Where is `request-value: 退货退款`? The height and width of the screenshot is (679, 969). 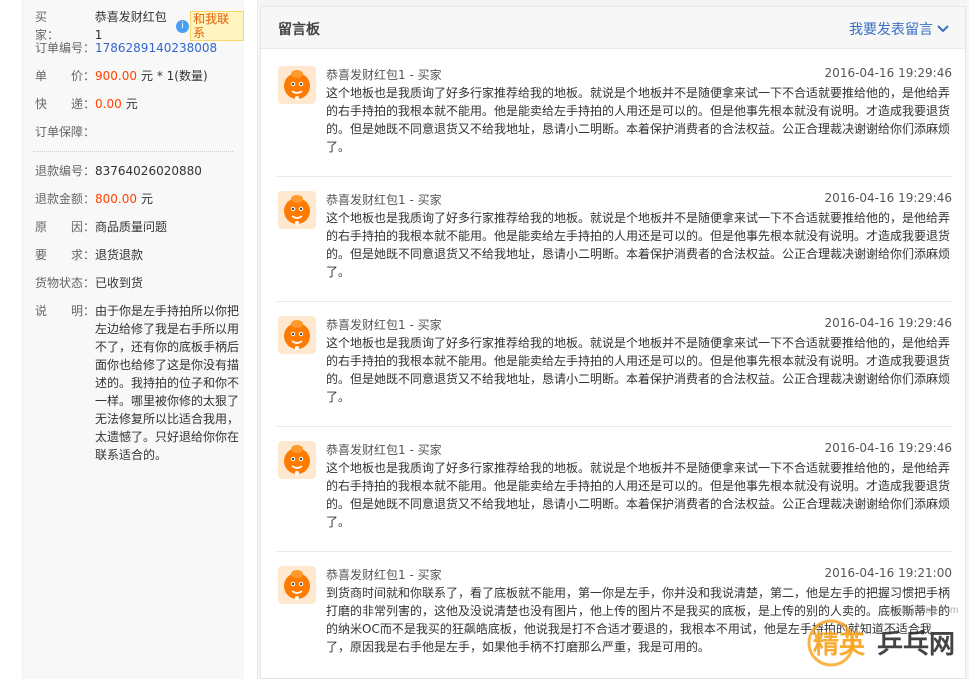
request-value: 退货退款 is located at coordinates (119, 255).